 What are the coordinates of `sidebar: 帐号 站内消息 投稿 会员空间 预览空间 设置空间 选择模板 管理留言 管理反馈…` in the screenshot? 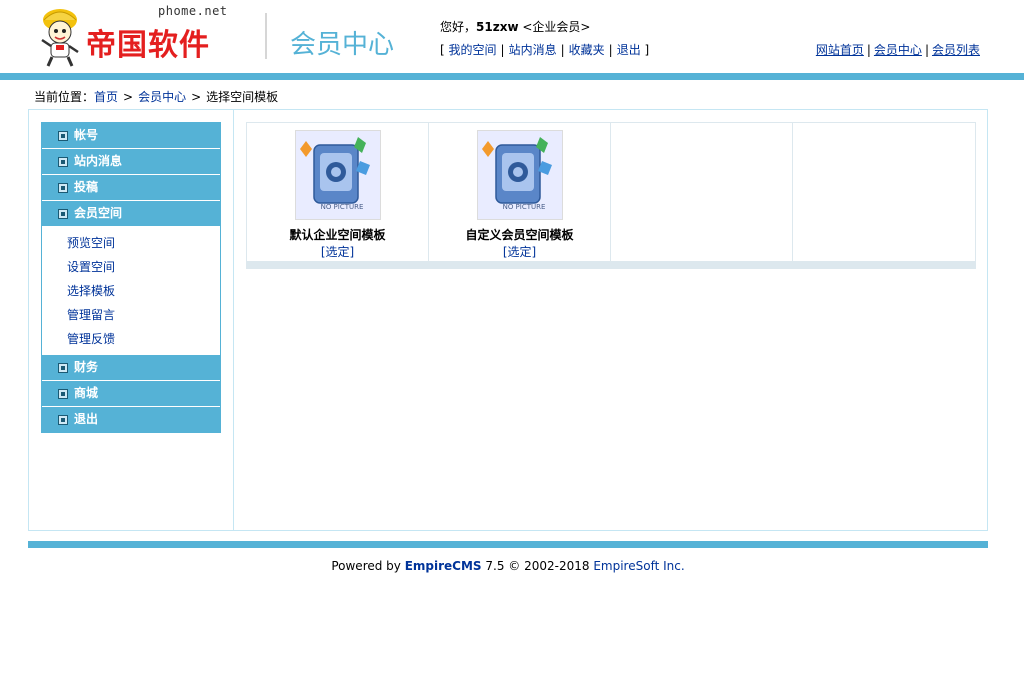 It's located at (131, 320).